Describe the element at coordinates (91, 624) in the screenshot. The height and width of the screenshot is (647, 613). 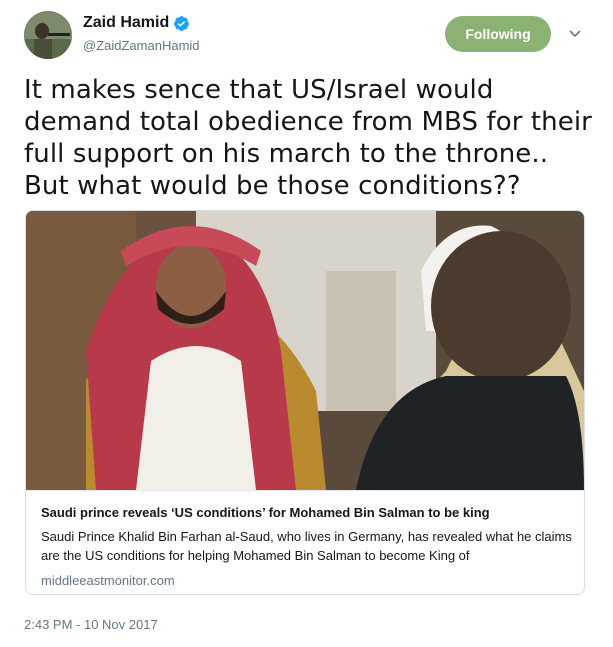
I see `tweet-timestamp: 2:43 PM - 10 Nov 2017` at that location.